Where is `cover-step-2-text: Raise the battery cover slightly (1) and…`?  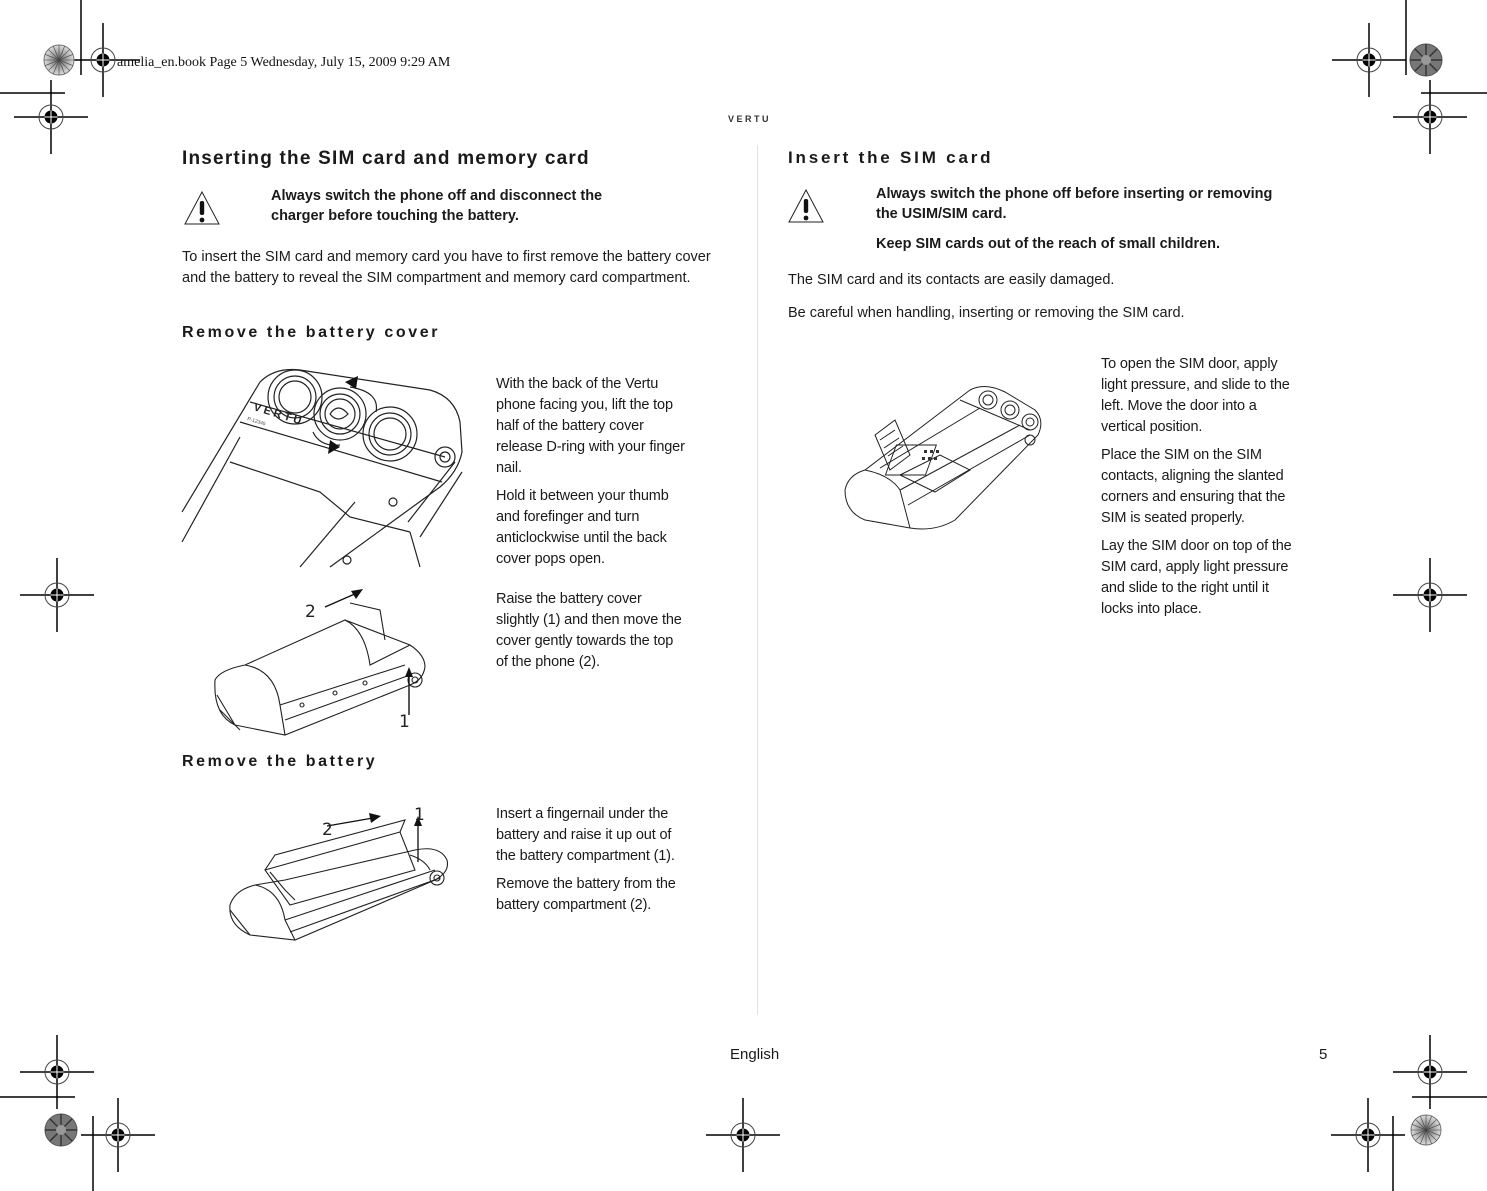
cover-step-2-text: Raise the battery cover slightly (1) and… is located at coordinates (591, 634).